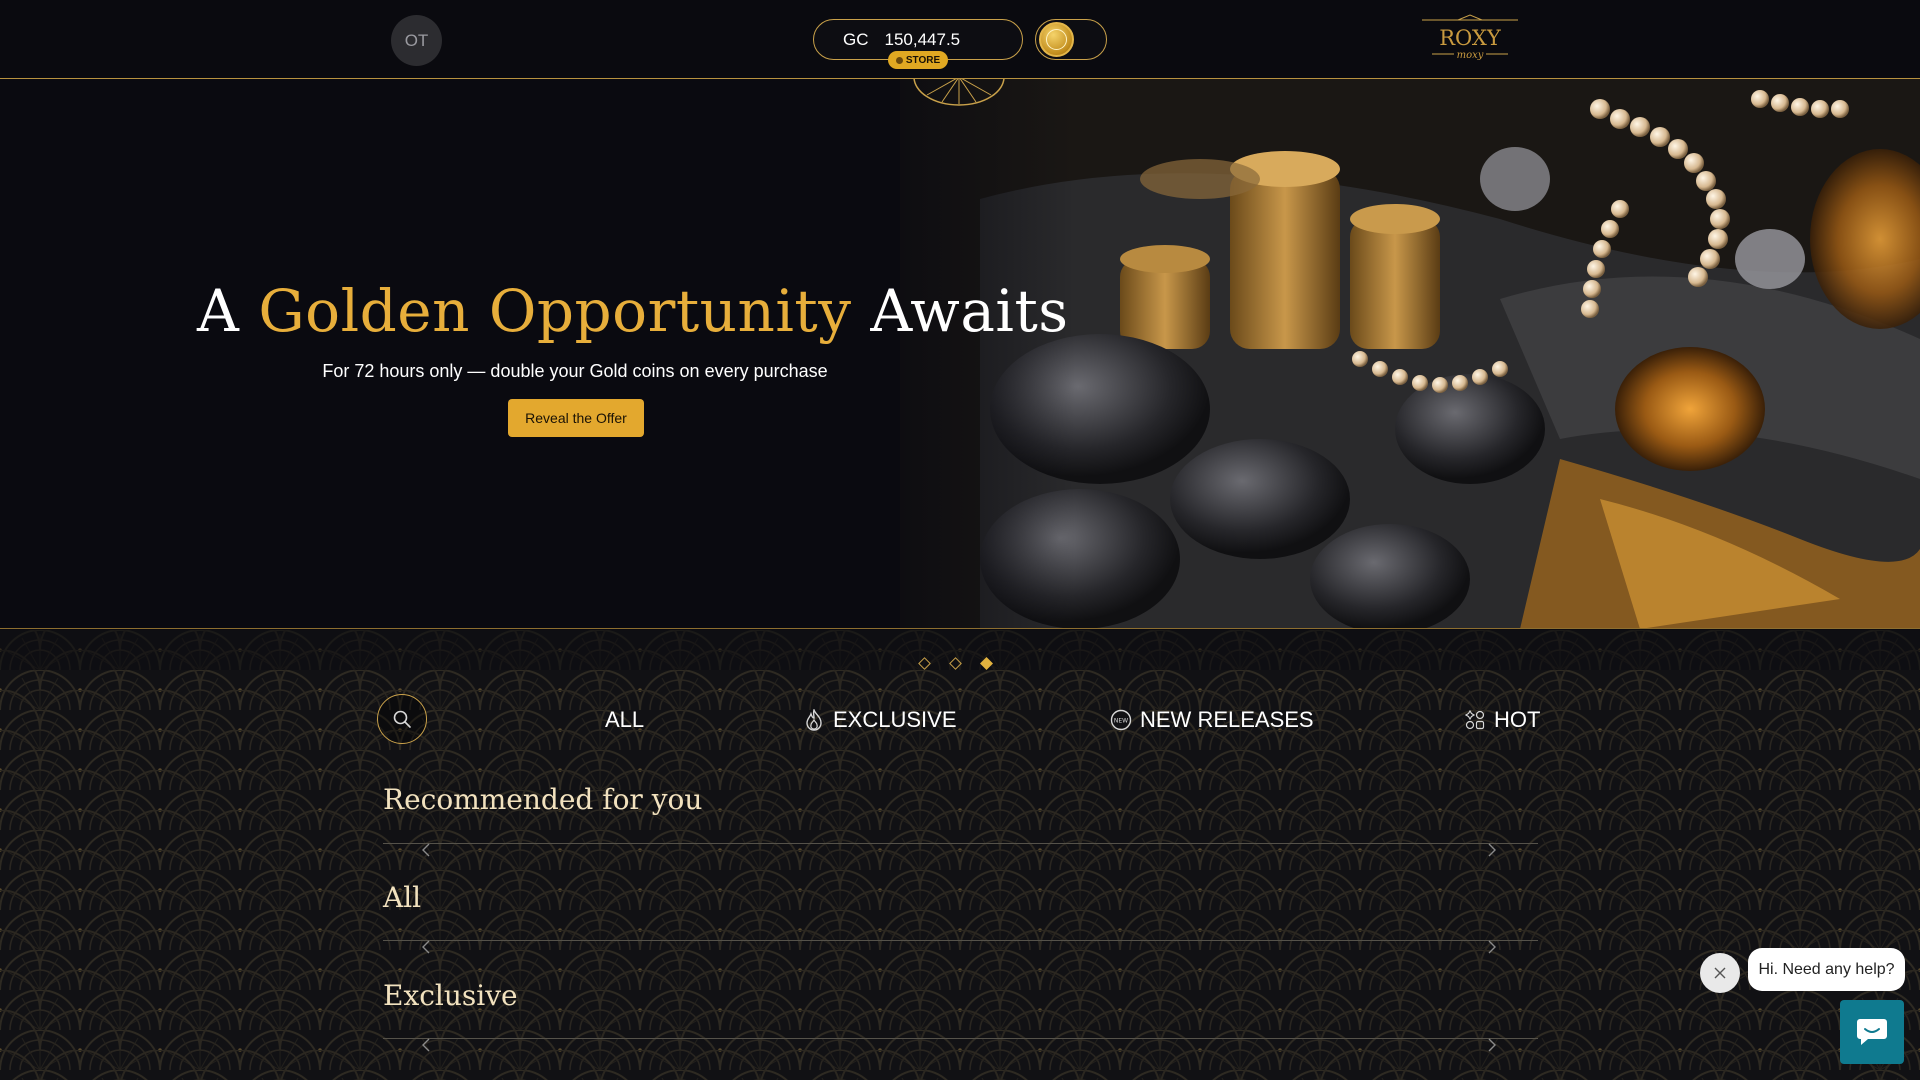 The image size is (1920, 1080). I want to click on hero-title: A Golden Opportunity Awaits, so click(633, 311).